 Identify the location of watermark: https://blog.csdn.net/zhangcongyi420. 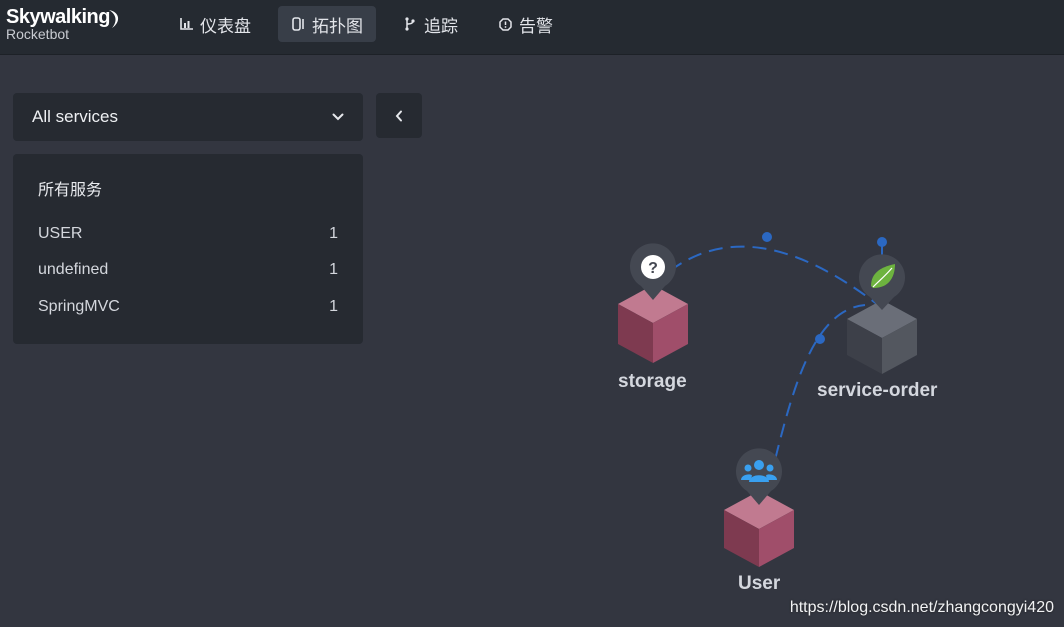
(921, 607).